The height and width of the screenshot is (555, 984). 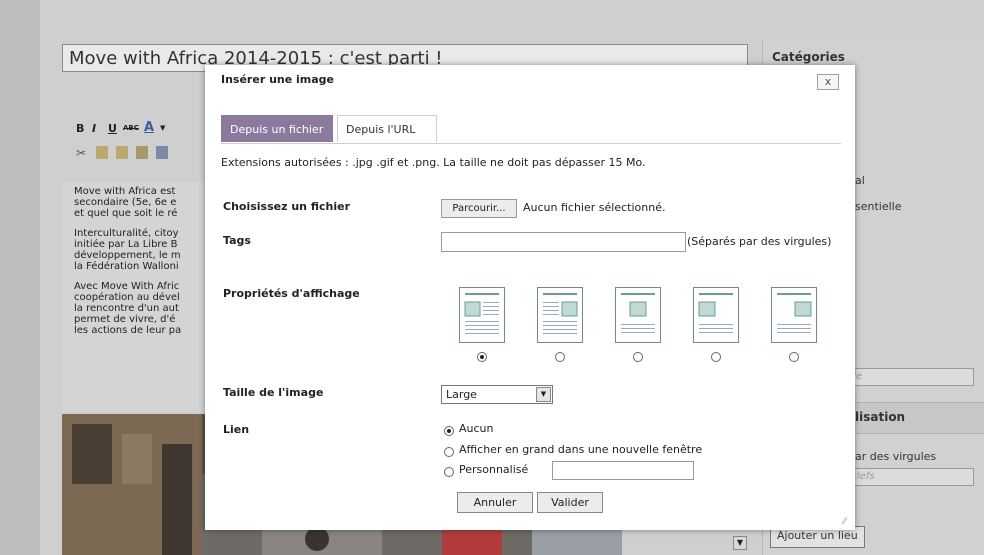 What do you see at coordinates (716, 315) in the screenshot?
I see `layout-left-icon` at bounding box center [716, 315].